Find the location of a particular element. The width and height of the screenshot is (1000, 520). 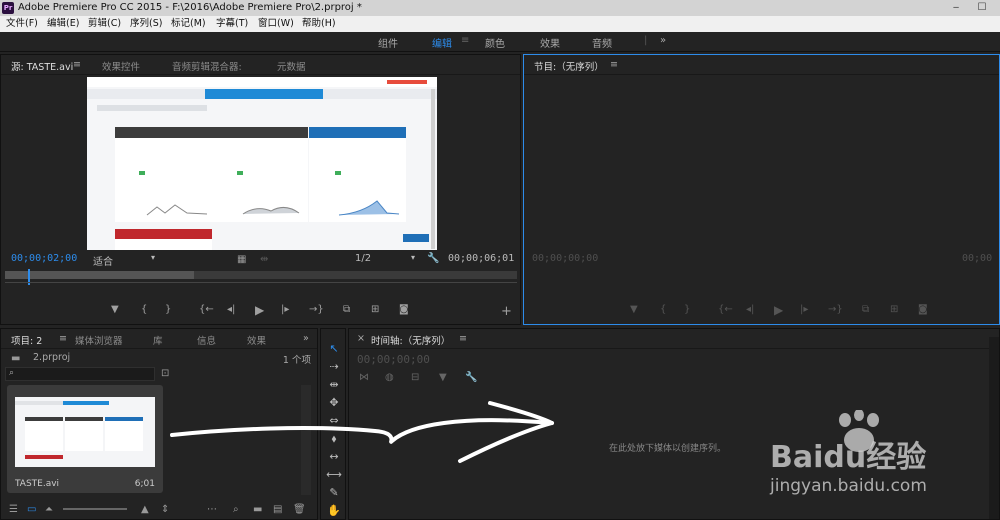

tab-effects: 效果 is located at coordinates (256, 340).